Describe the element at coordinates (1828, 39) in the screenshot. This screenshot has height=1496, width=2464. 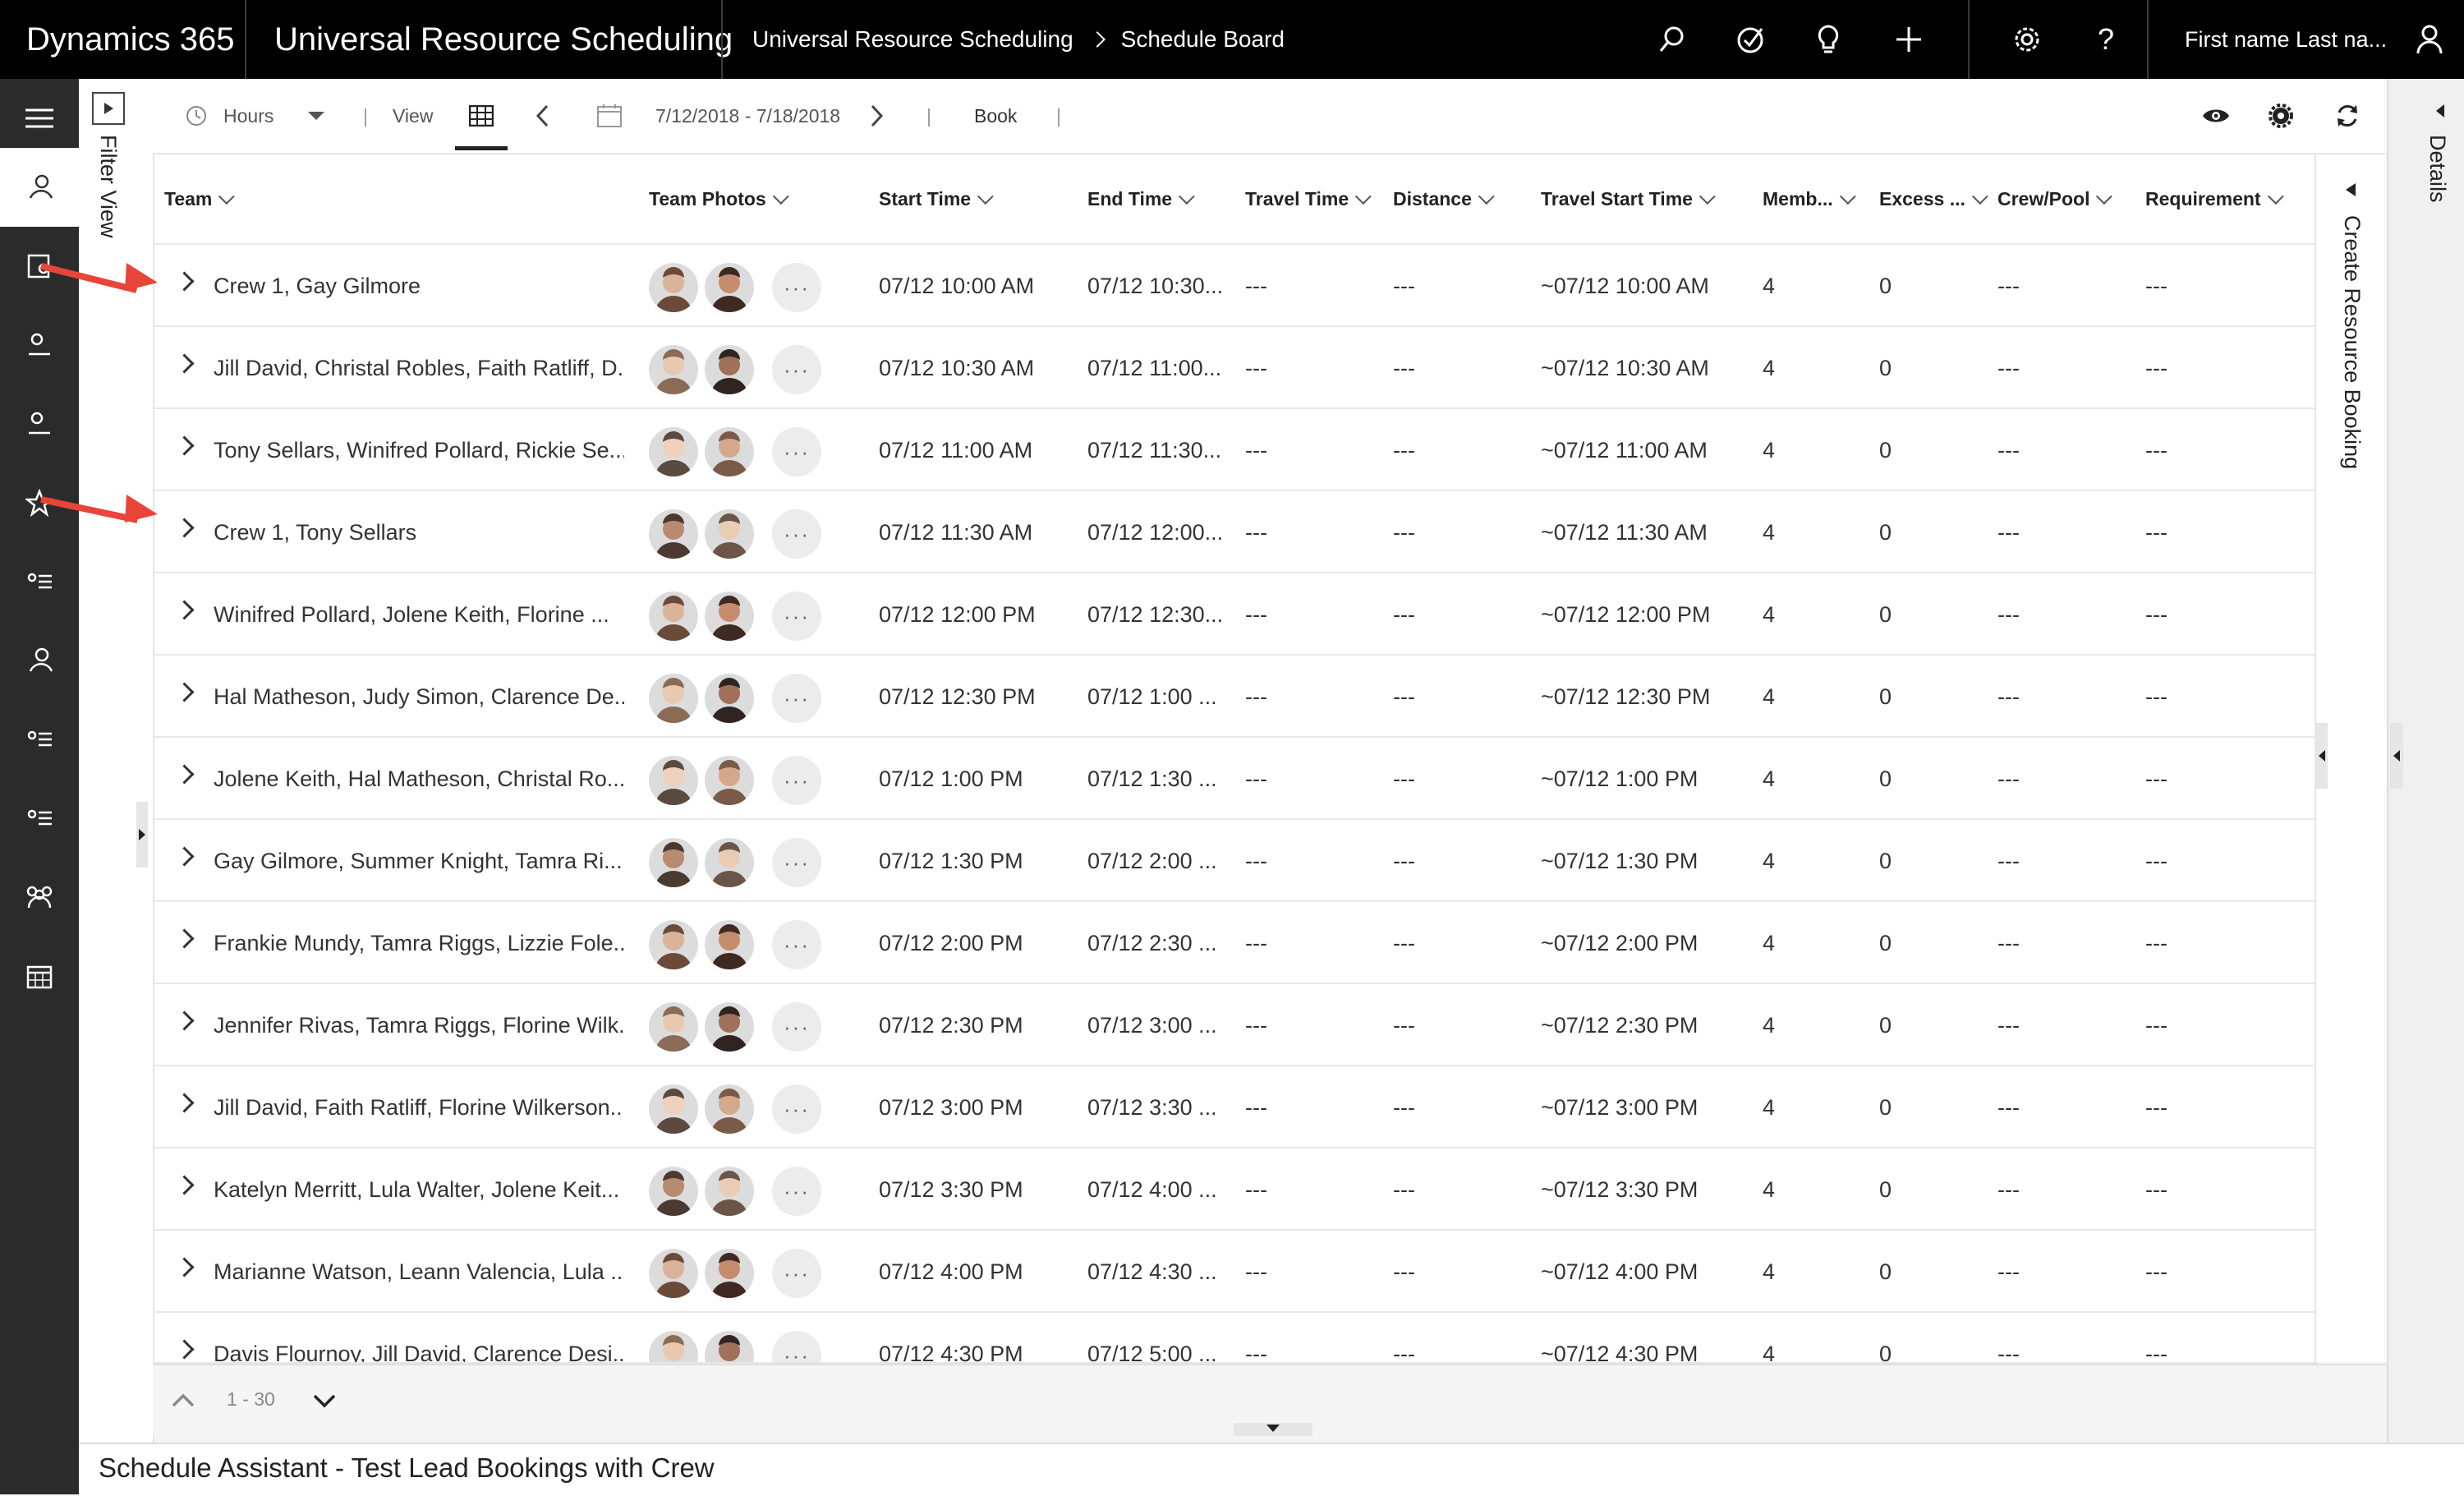
I see `lightbulb-icon` at that location.